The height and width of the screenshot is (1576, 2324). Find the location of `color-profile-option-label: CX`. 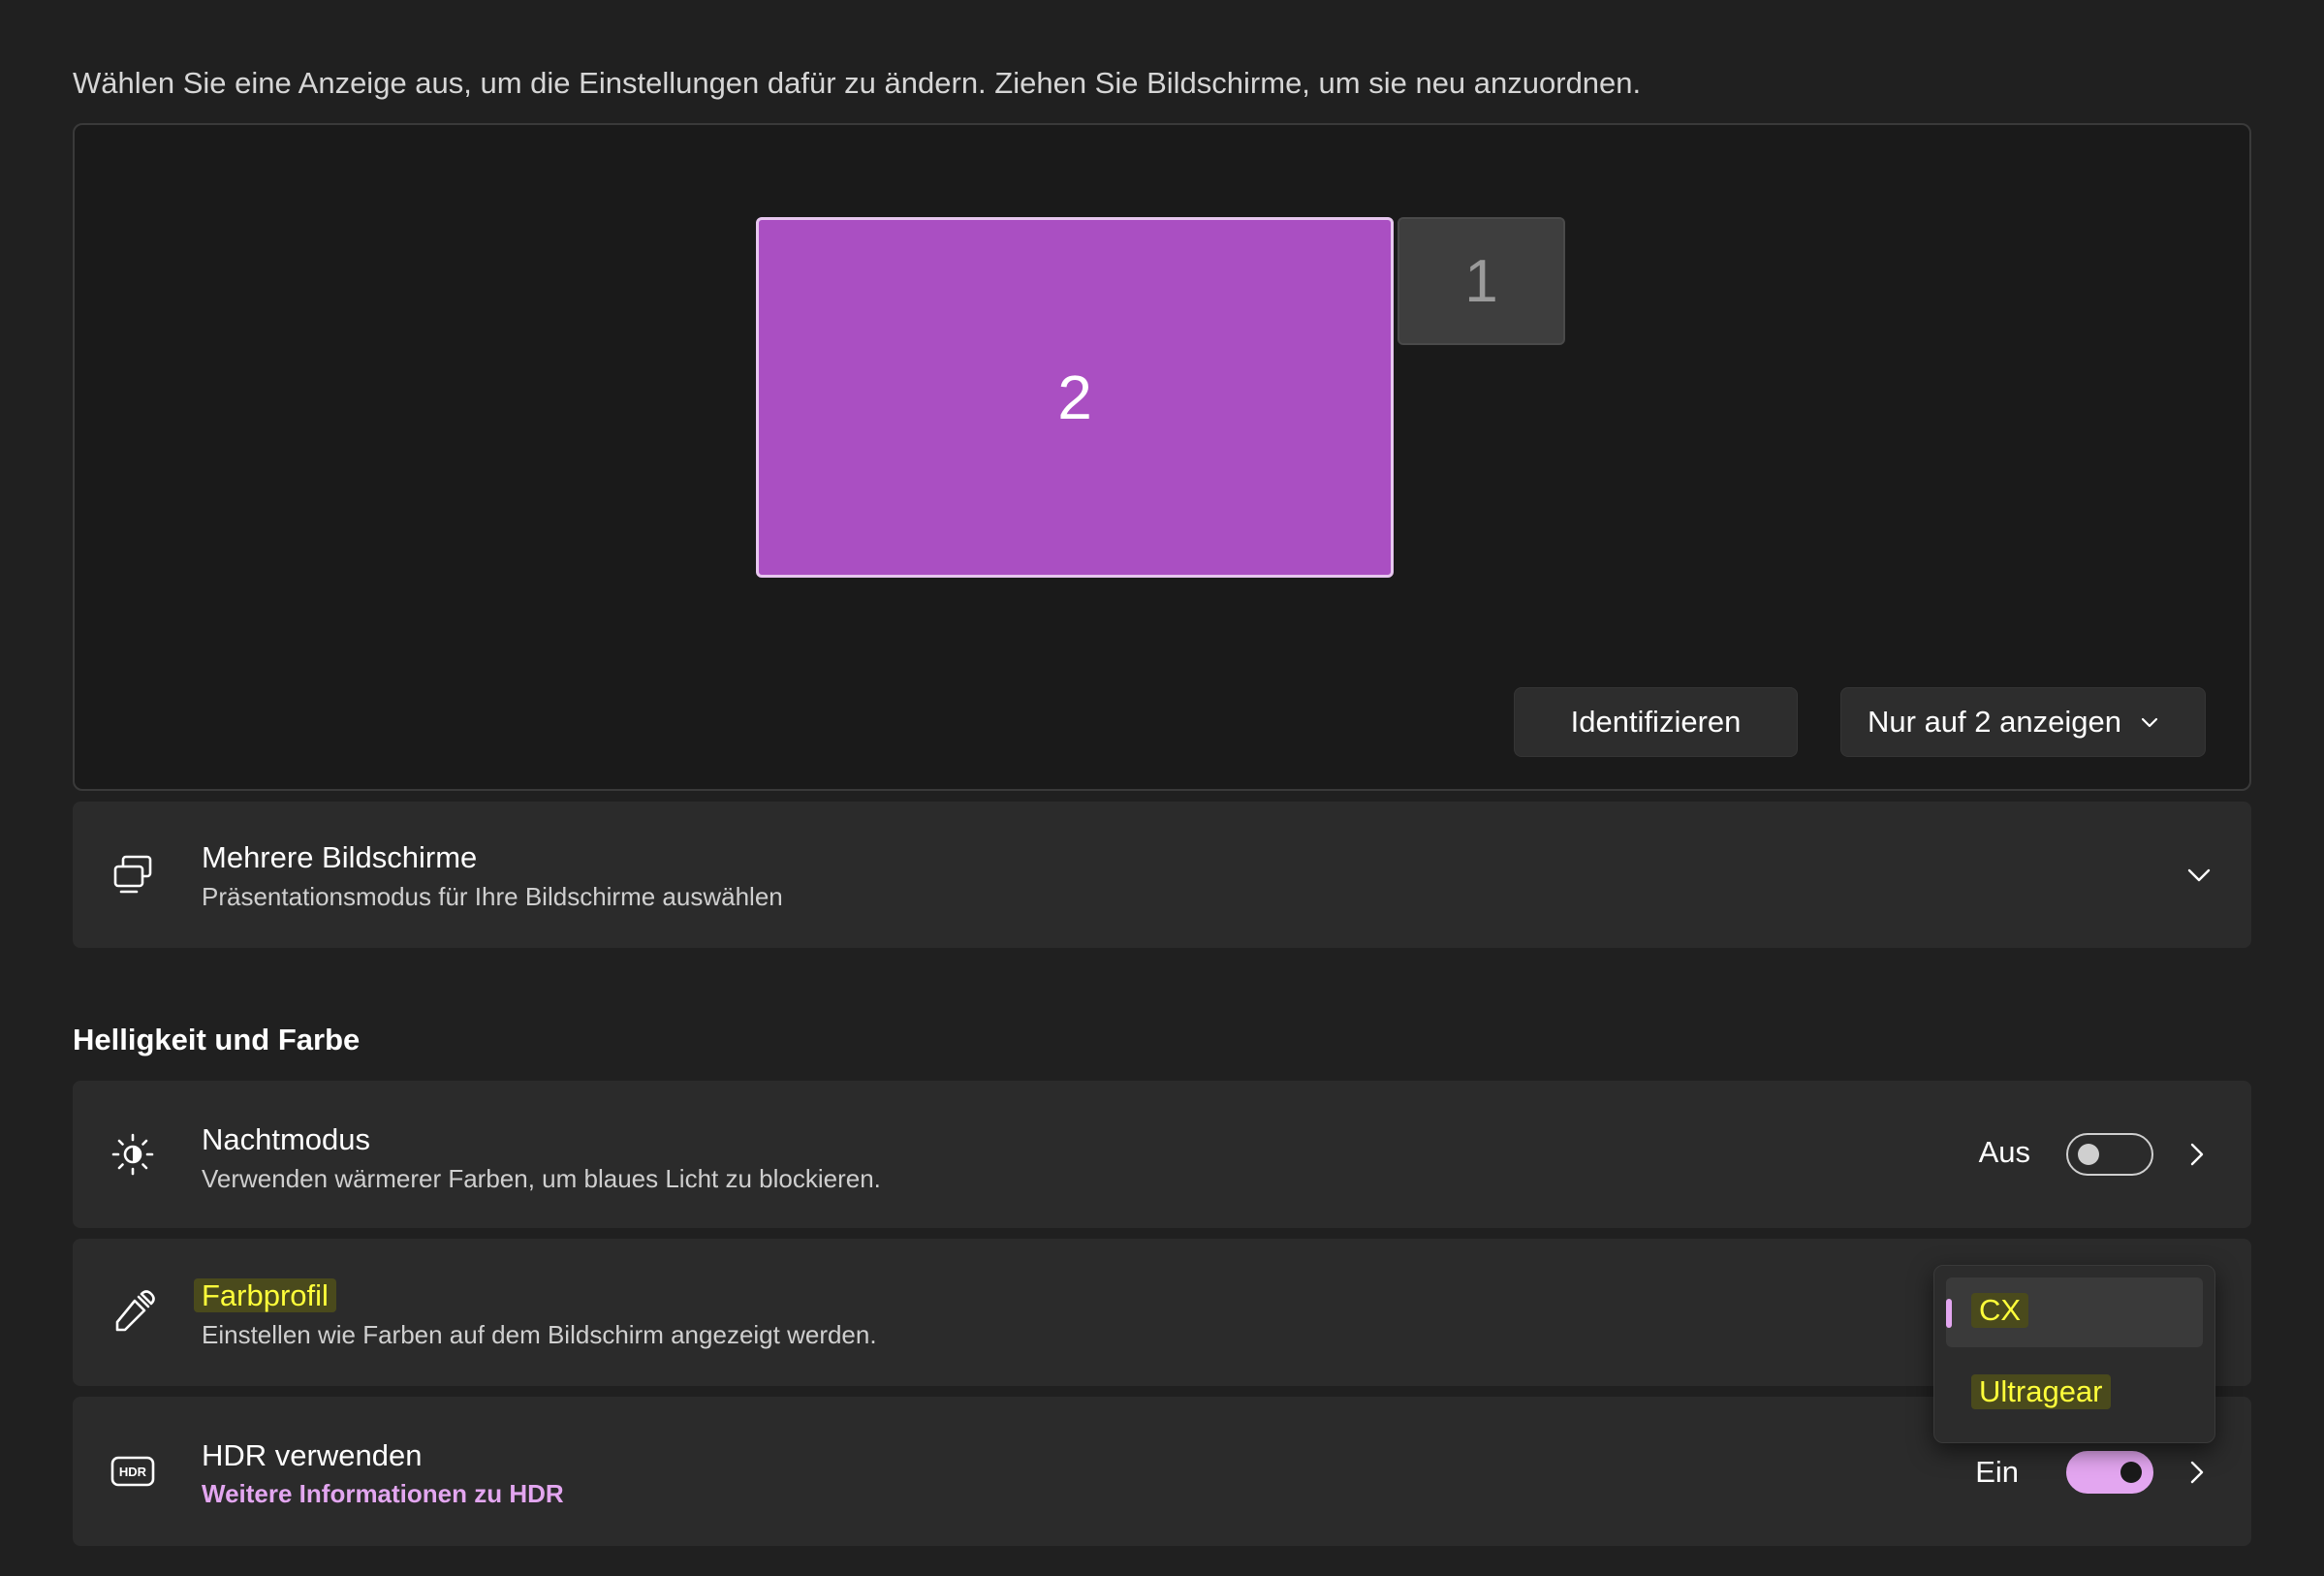

color-profile-option-label: CX is located at coordinates (2000, 1310).